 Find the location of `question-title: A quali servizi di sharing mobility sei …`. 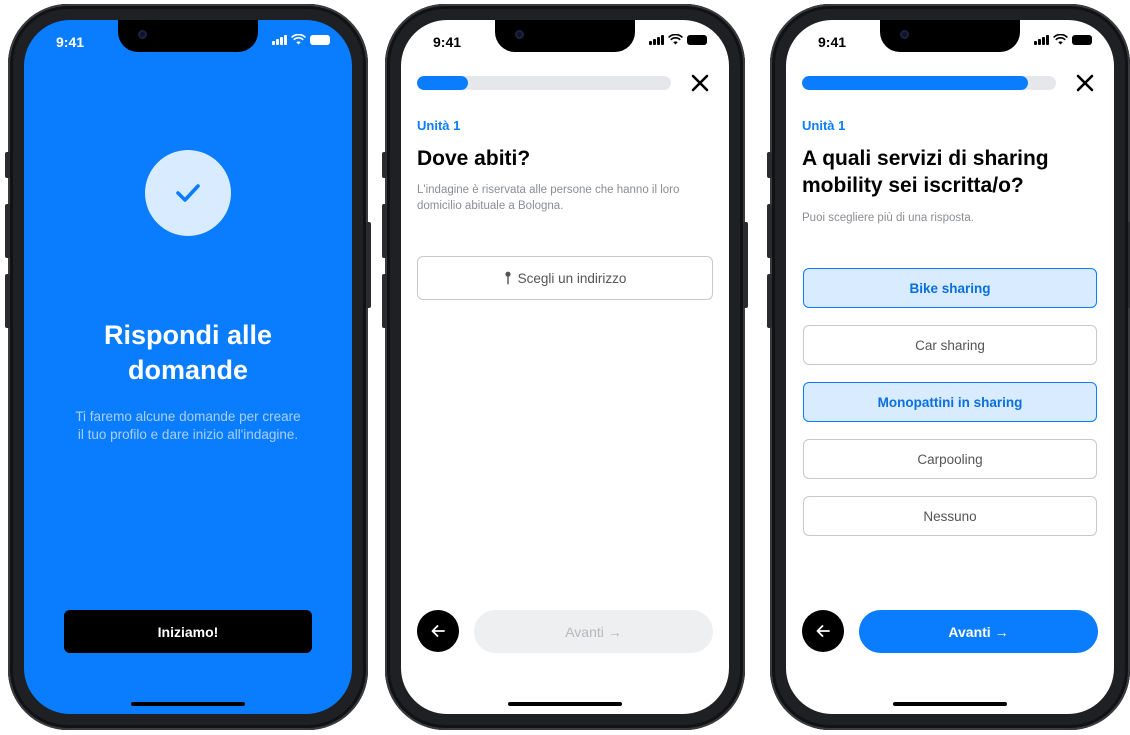

question-title: A quali servizi di sharing mobility sei … is located at coordinates (925, 172).